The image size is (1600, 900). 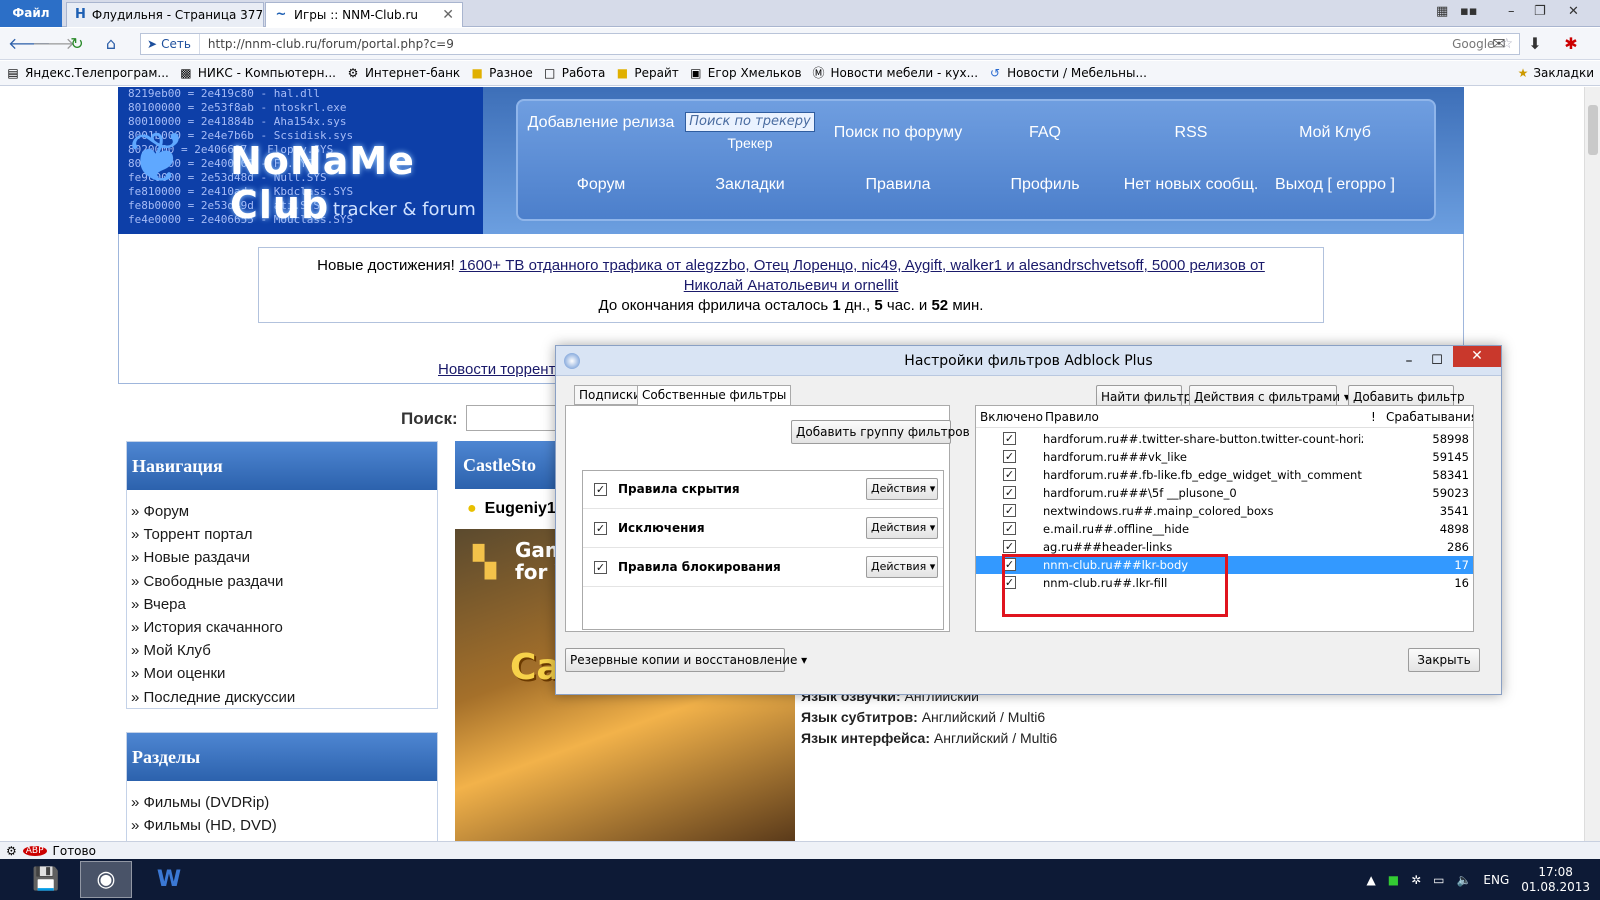 I want to click on nav-forum-search: Поиск по форуму, so click(x=898, y=133).